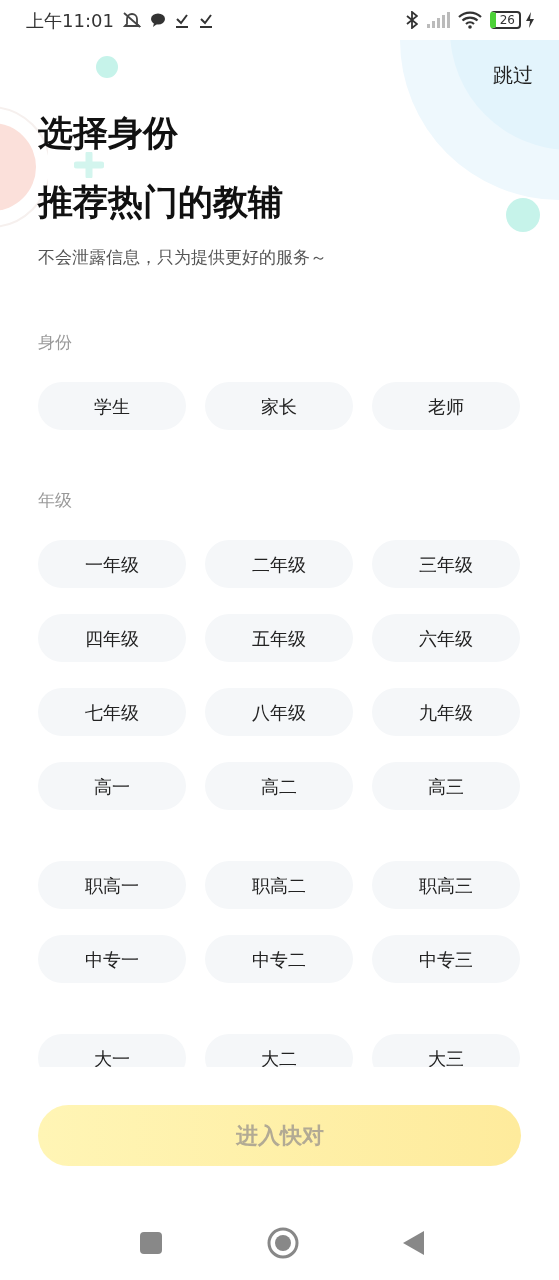  Describe the element at coordinates (279, 406) in the screenshot. I see `option-chip: 家长` at that location.